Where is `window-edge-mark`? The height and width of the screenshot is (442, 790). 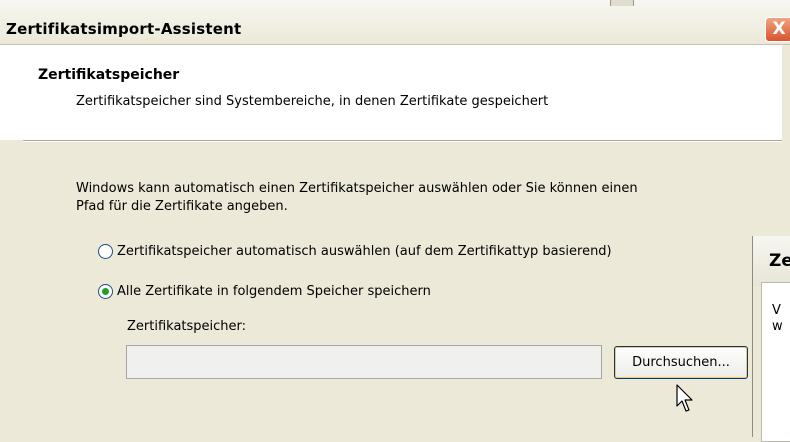
window-edge-mark is located at coordinates (622, 3).